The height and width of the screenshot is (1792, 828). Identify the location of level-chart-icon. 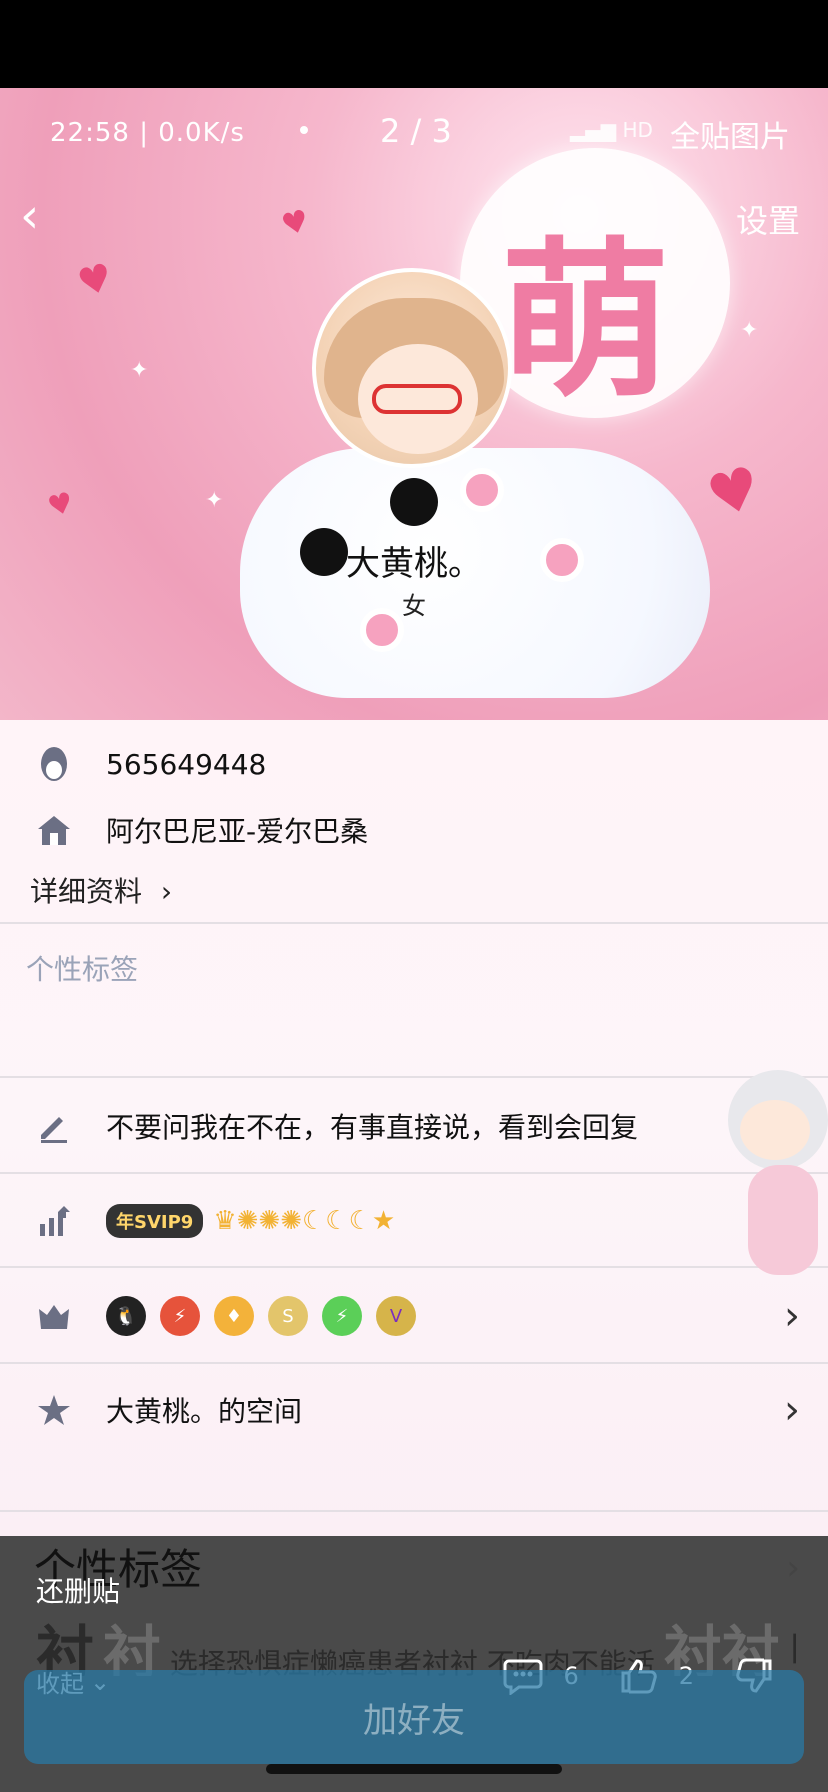
(54, 1221).